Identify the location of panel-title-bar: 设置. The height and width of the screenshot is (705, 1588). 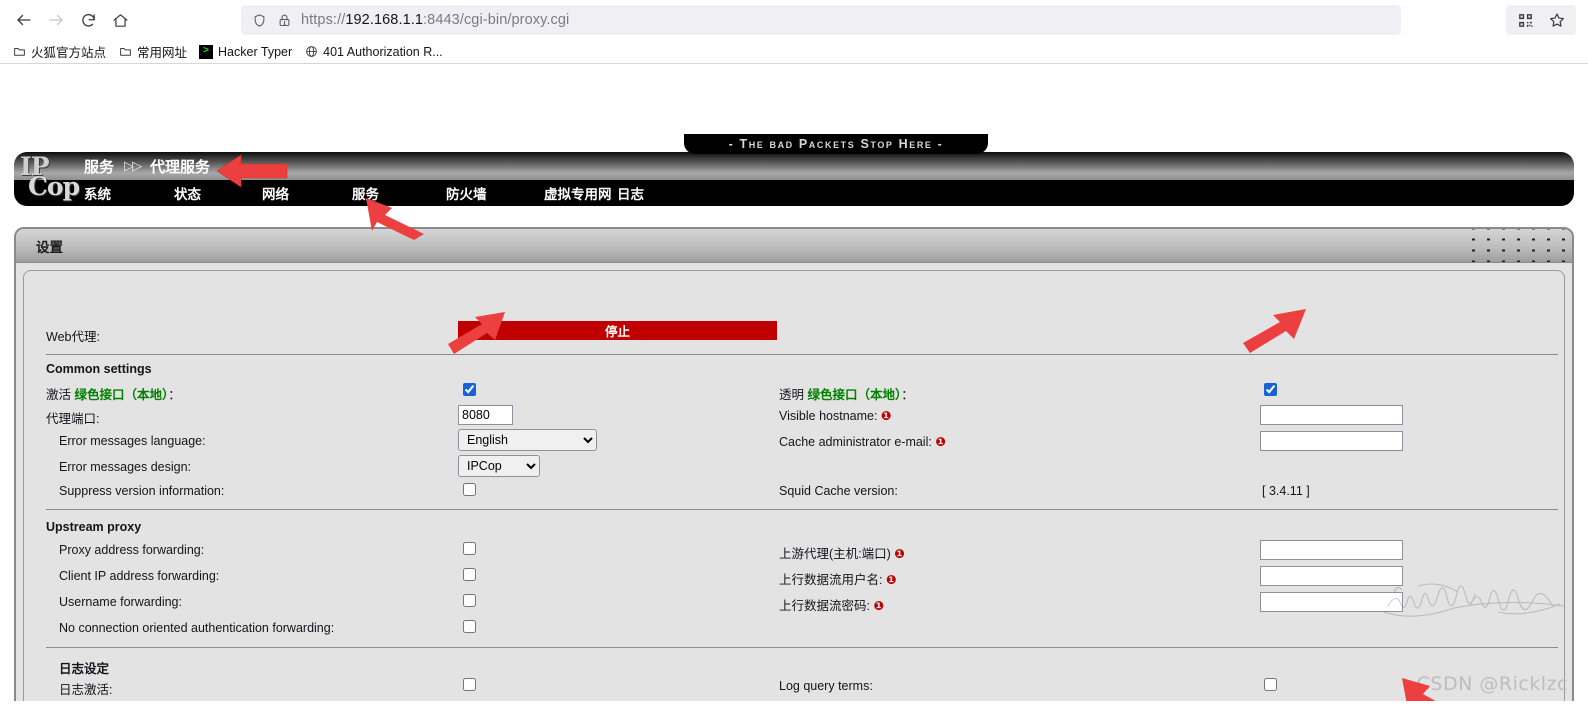
(794, 246).